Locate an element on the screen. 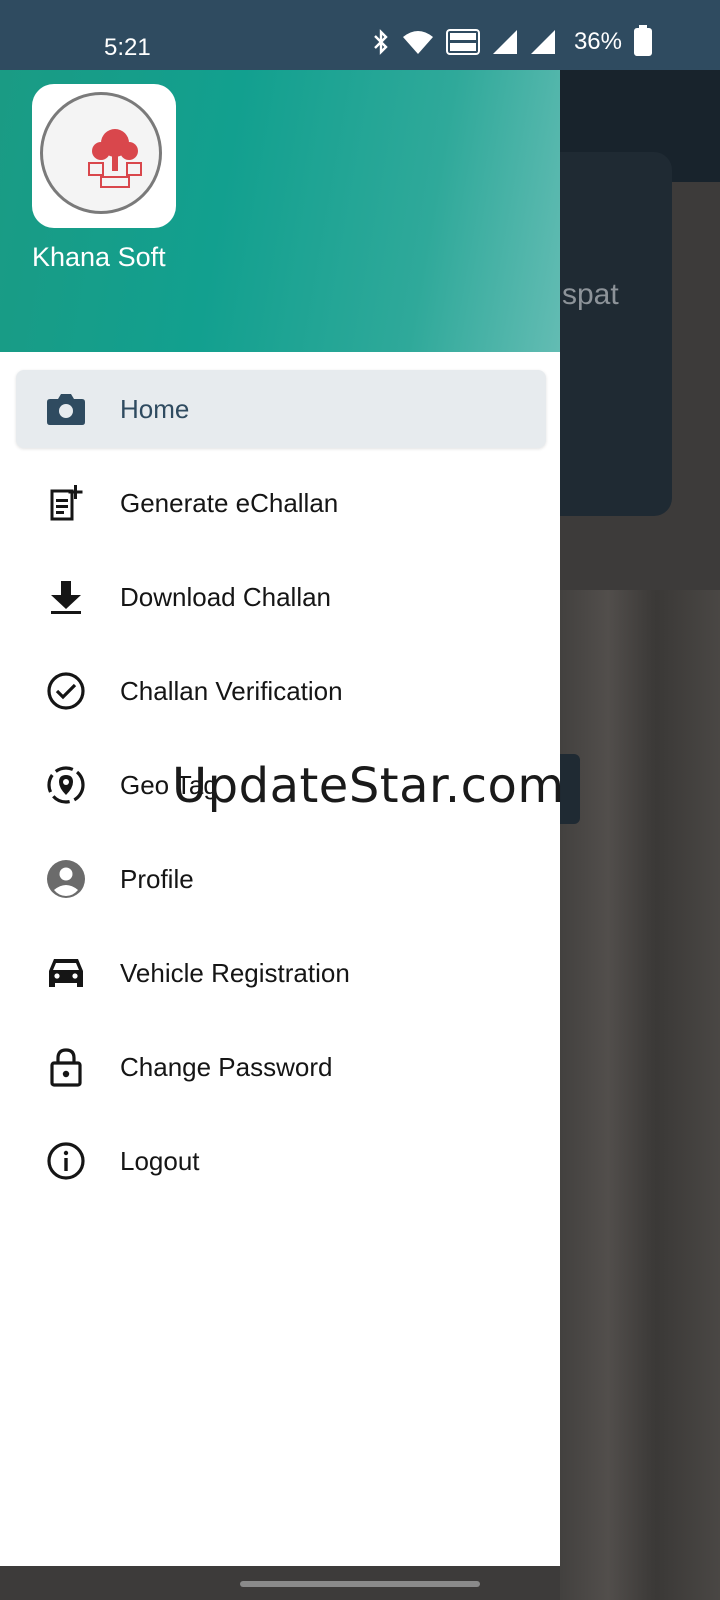  menu-item-vehicle-registration: Vehicle Registration is located at coordinates (281, 973).